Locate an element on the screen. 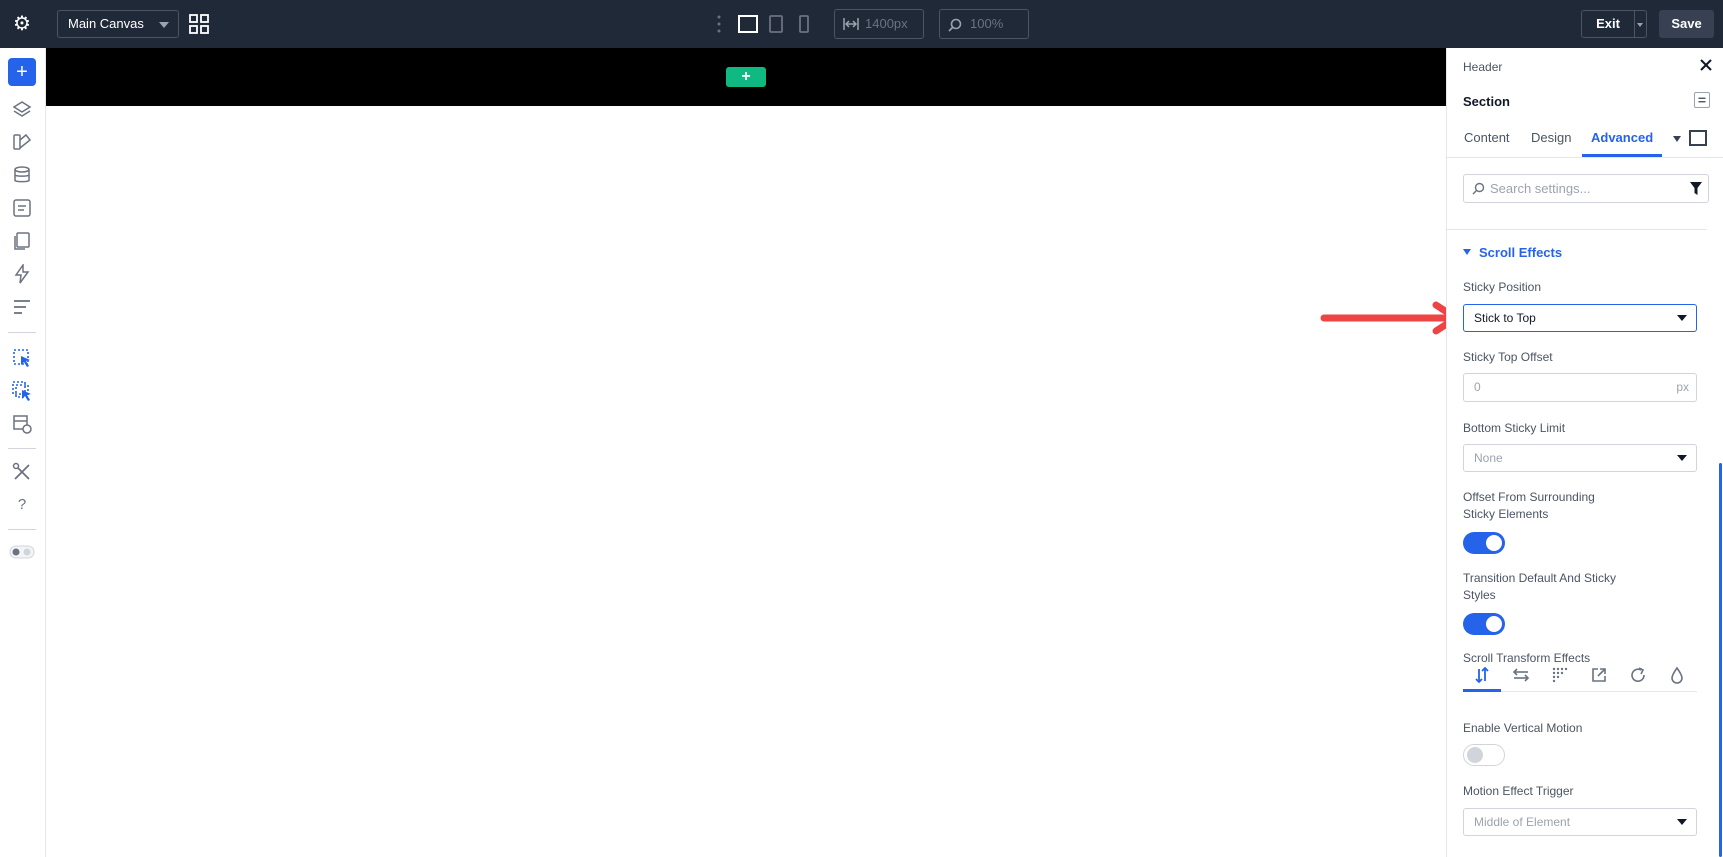 Image resolution: width=1723 pixels, height=857 pixels. presets-icon is located at coordinates (22, 307).